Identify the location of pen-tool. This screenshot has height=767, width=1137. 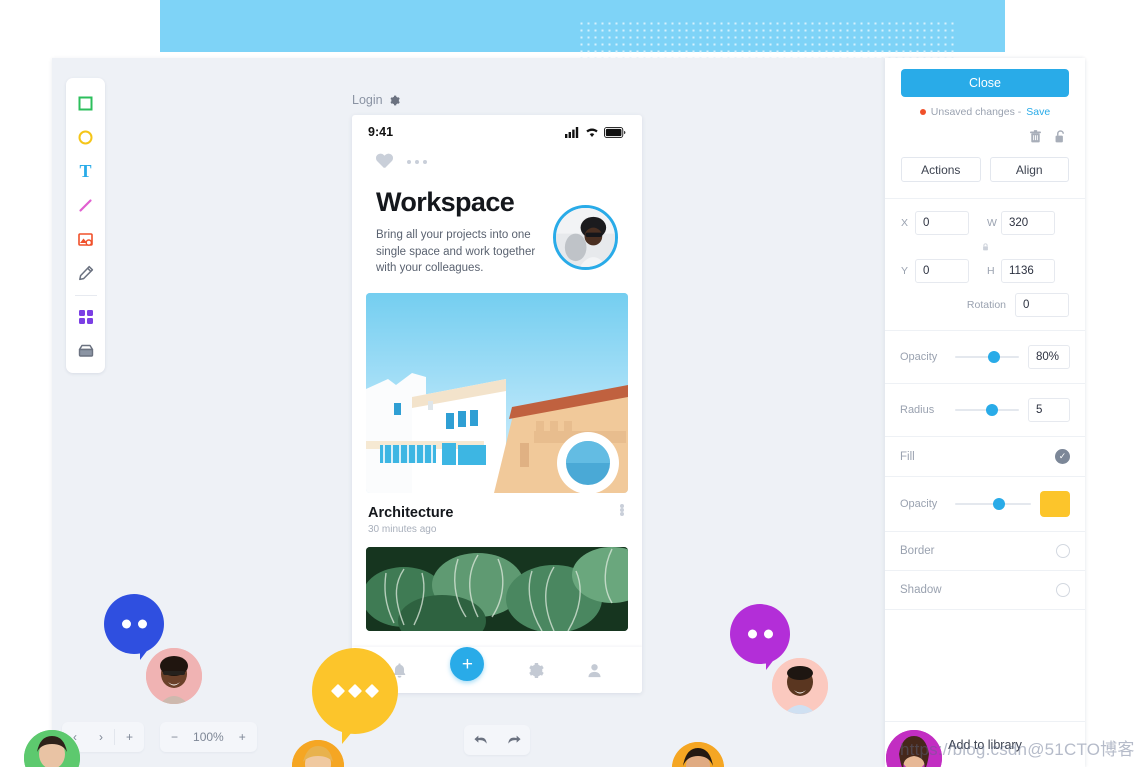
(86, 273).